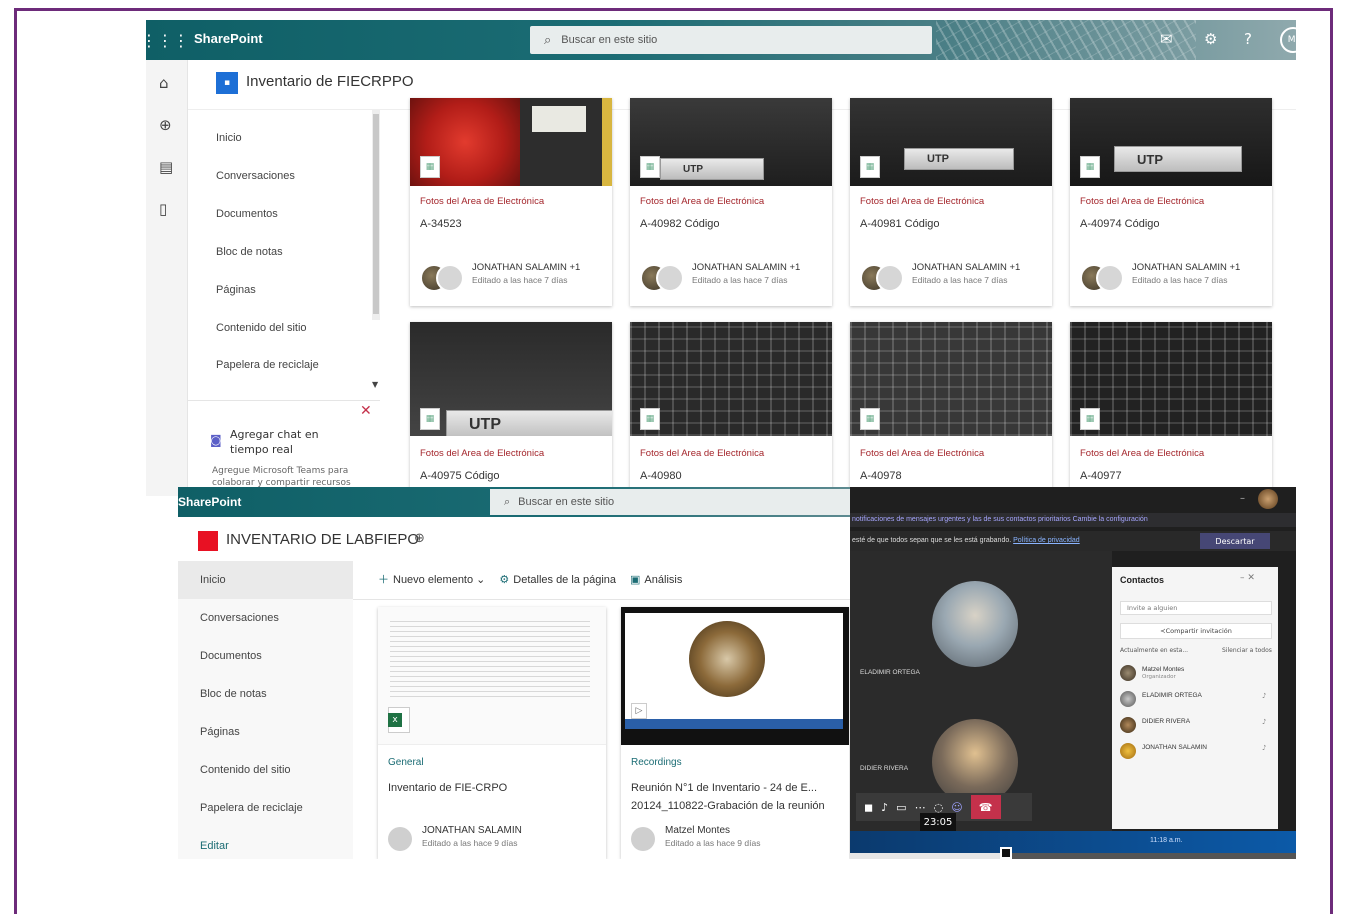 Image resolution: width=1347 pixels, height=914 pixels. What do you see at coordinates (975, 624) in the screenshot?
I see `participant-video` at bounding box center [975, 624].